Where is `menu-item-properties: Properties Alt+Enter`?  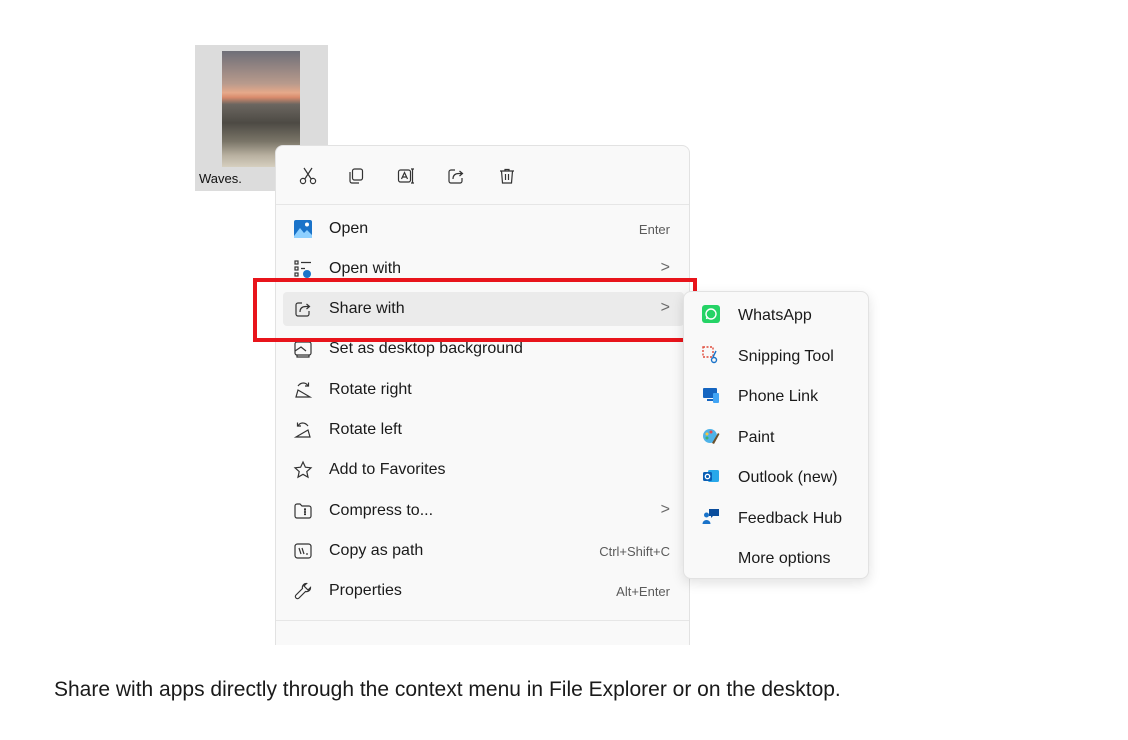 menu-item-properties: Properties Alt+Enter is located at coordinates (483, 591).